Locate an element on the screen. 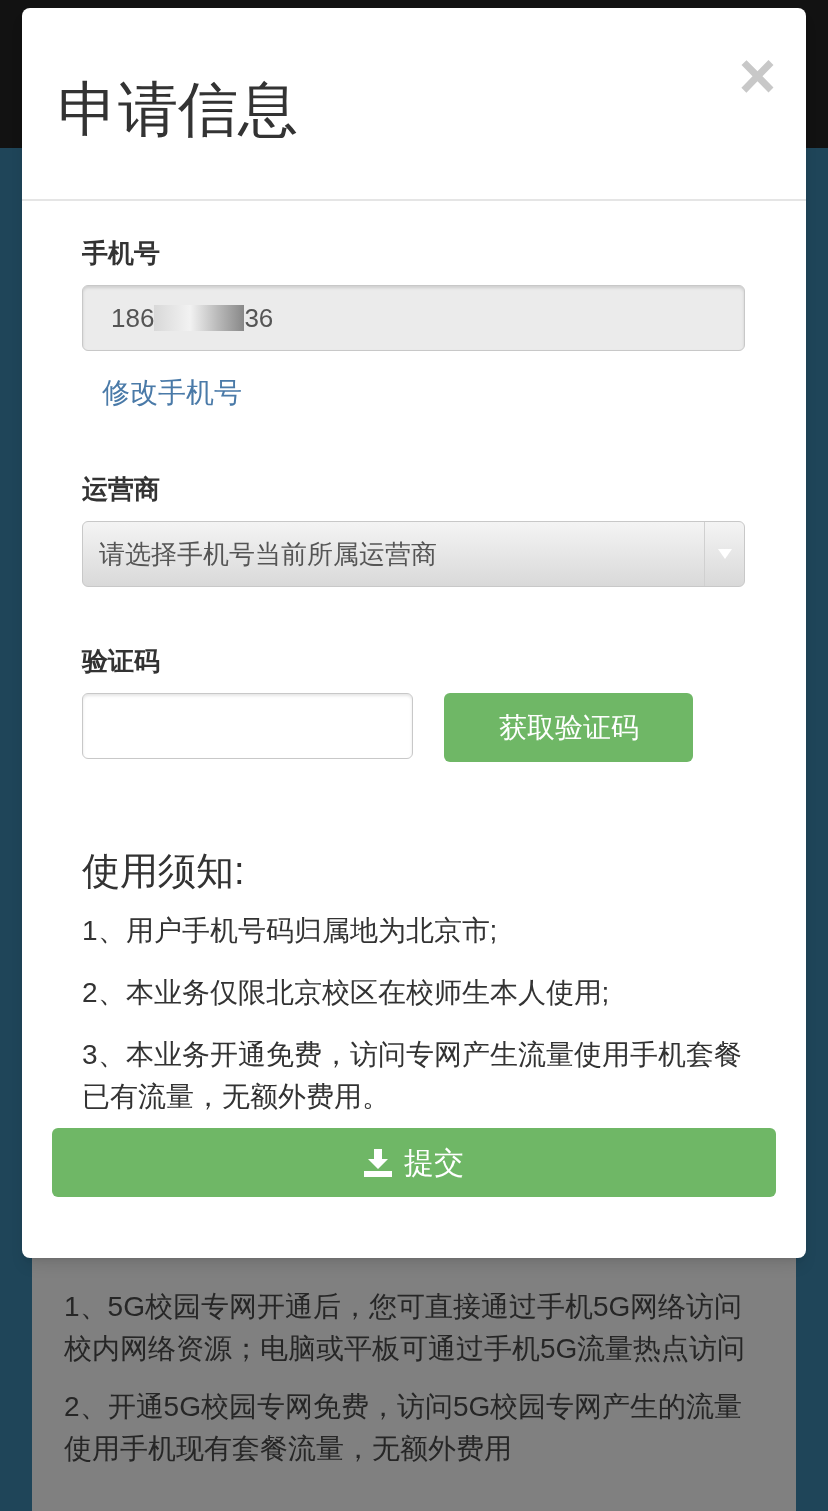  background-text: 1、5G校园专网开通后，您可直接通过手机5G网络访问校内网络资源；电脑或平板可通过手机5G流量热点访问 is located at coordinates (405, 1328).